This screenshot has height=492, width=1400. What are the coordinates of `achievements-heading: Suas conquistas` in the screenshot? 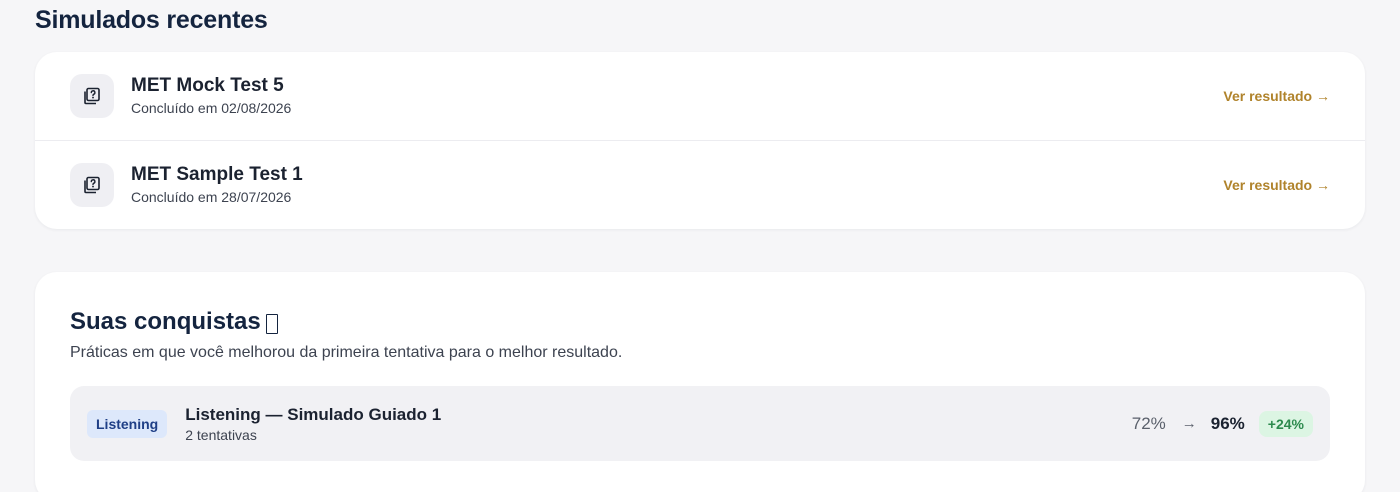 It's located at (174, 322).